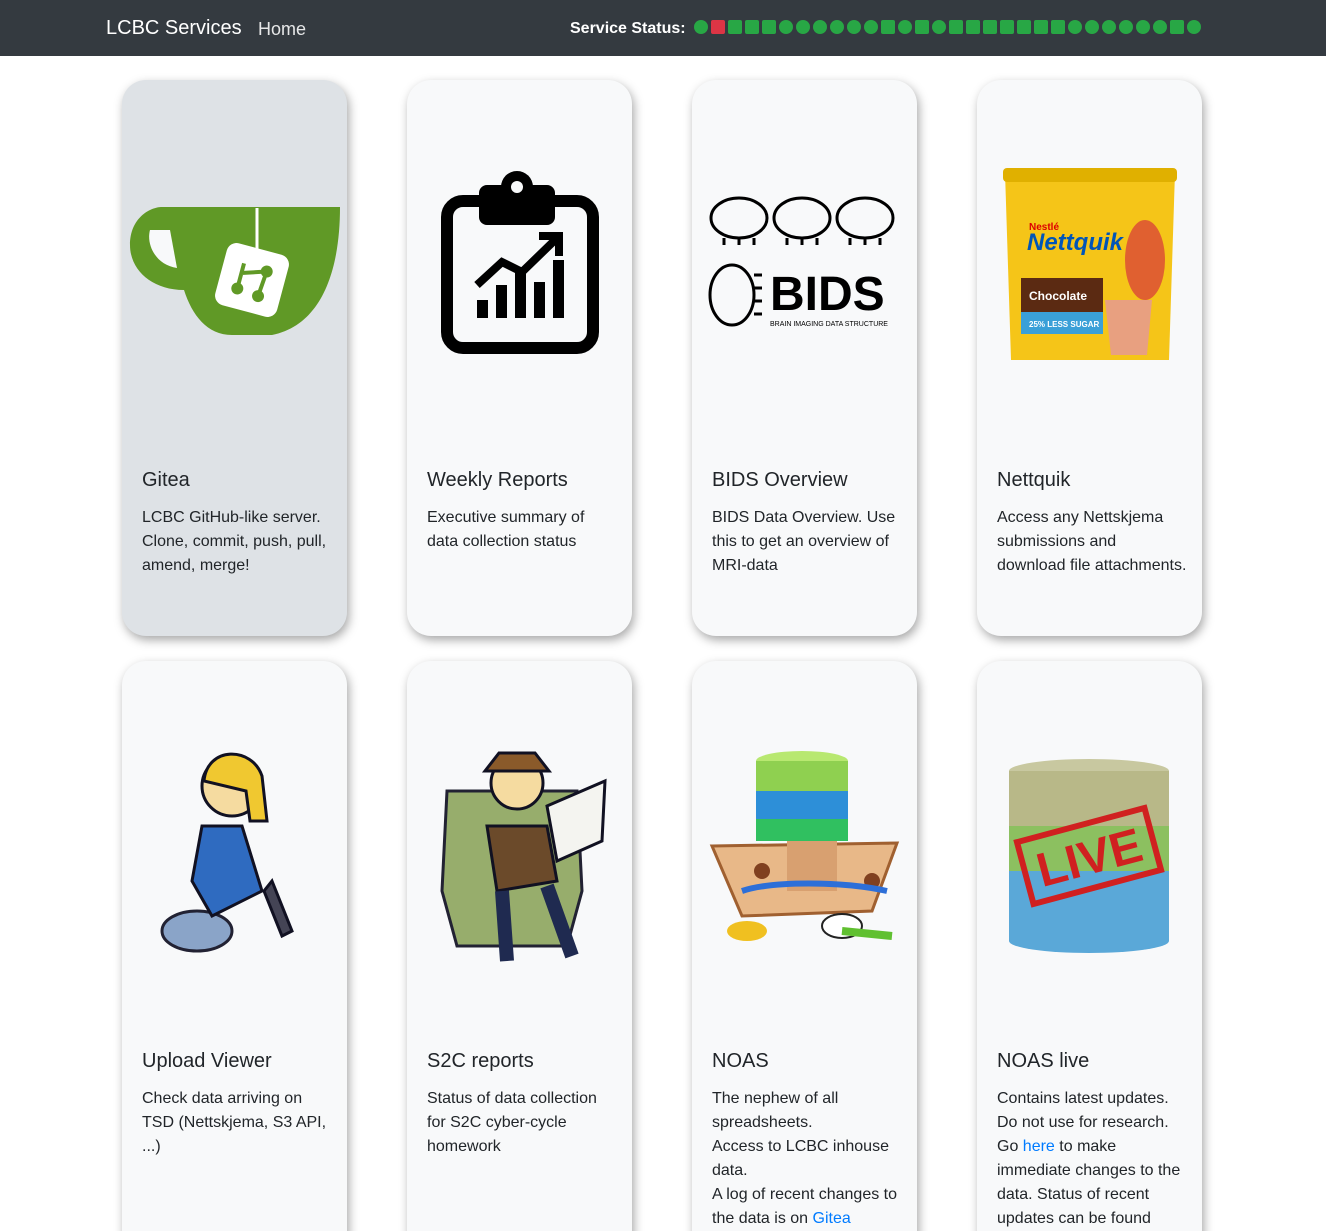 Image resolution: width=1326 pixels, height=1231 pixels. I want to click on noas-line-2: Access to LCBC inhouse data., so click(800, 1158).